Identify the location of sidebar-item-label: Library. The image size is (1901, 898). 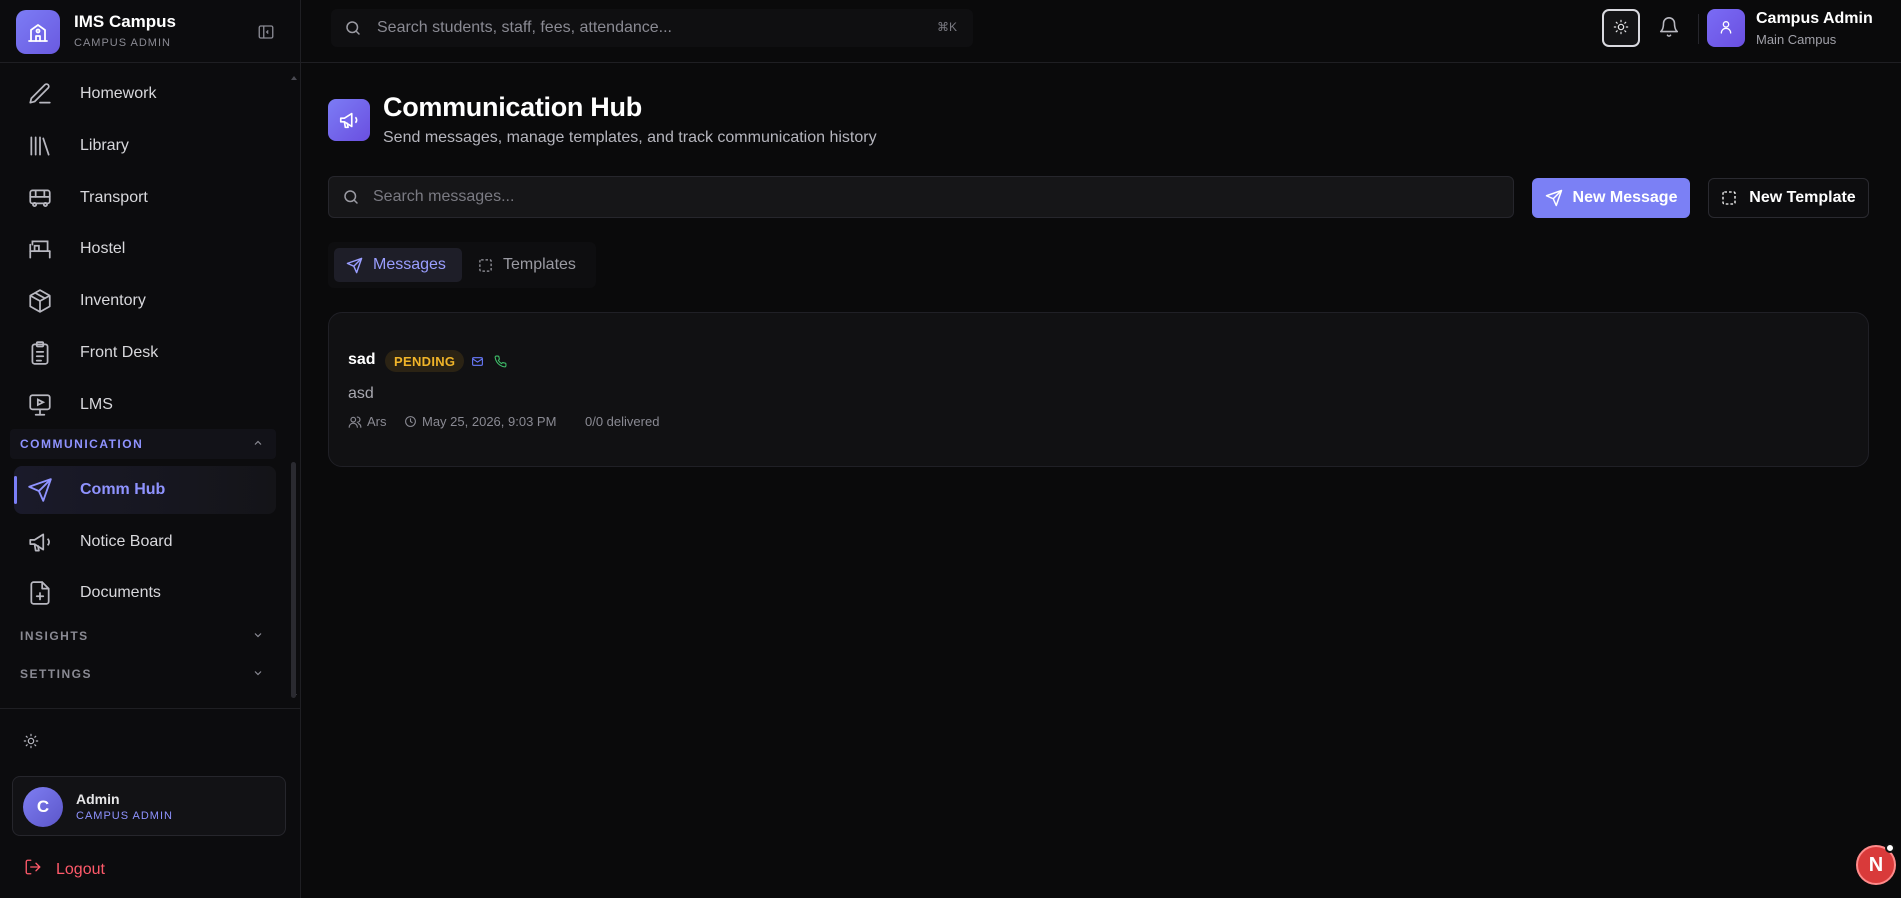
(104, 145).